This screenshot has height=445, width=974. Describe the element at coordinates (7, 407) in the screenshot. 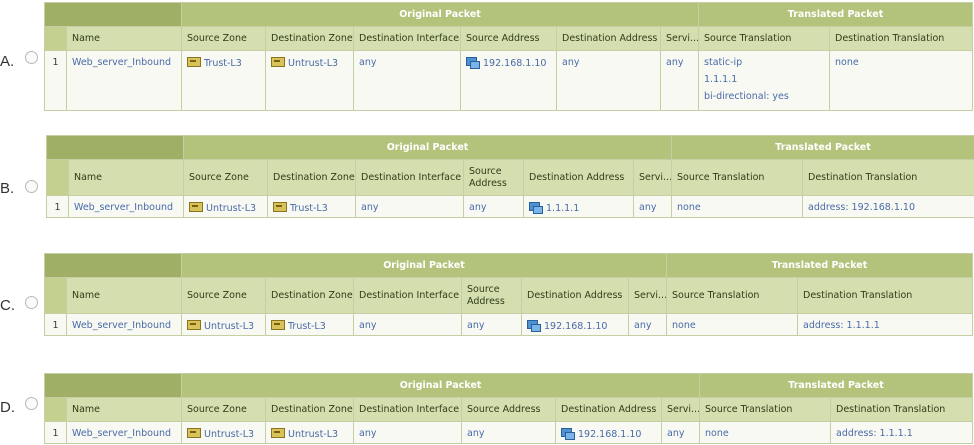

I see `option-letter: D.` at that location.